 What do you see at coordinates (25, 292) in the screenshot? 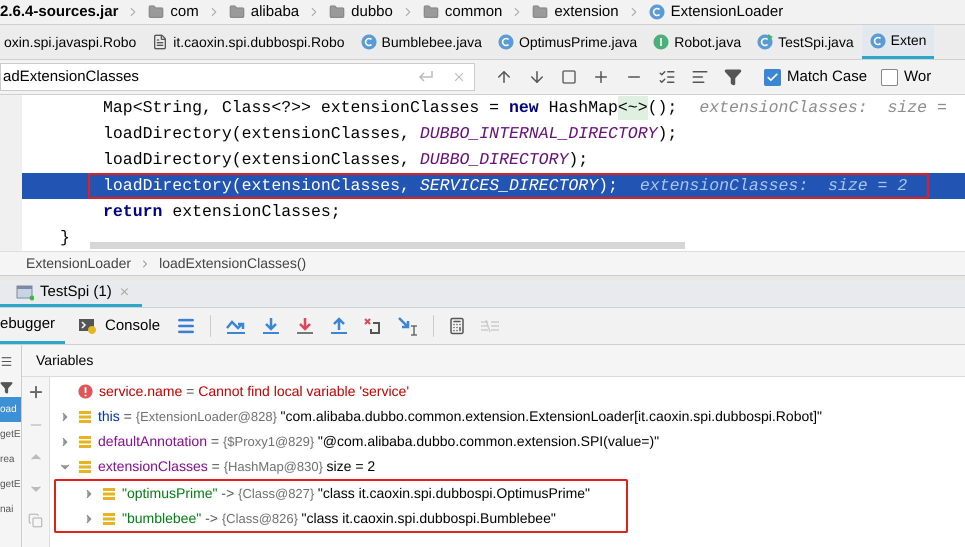
I see `window-icon` at bounding box center [25, 292].